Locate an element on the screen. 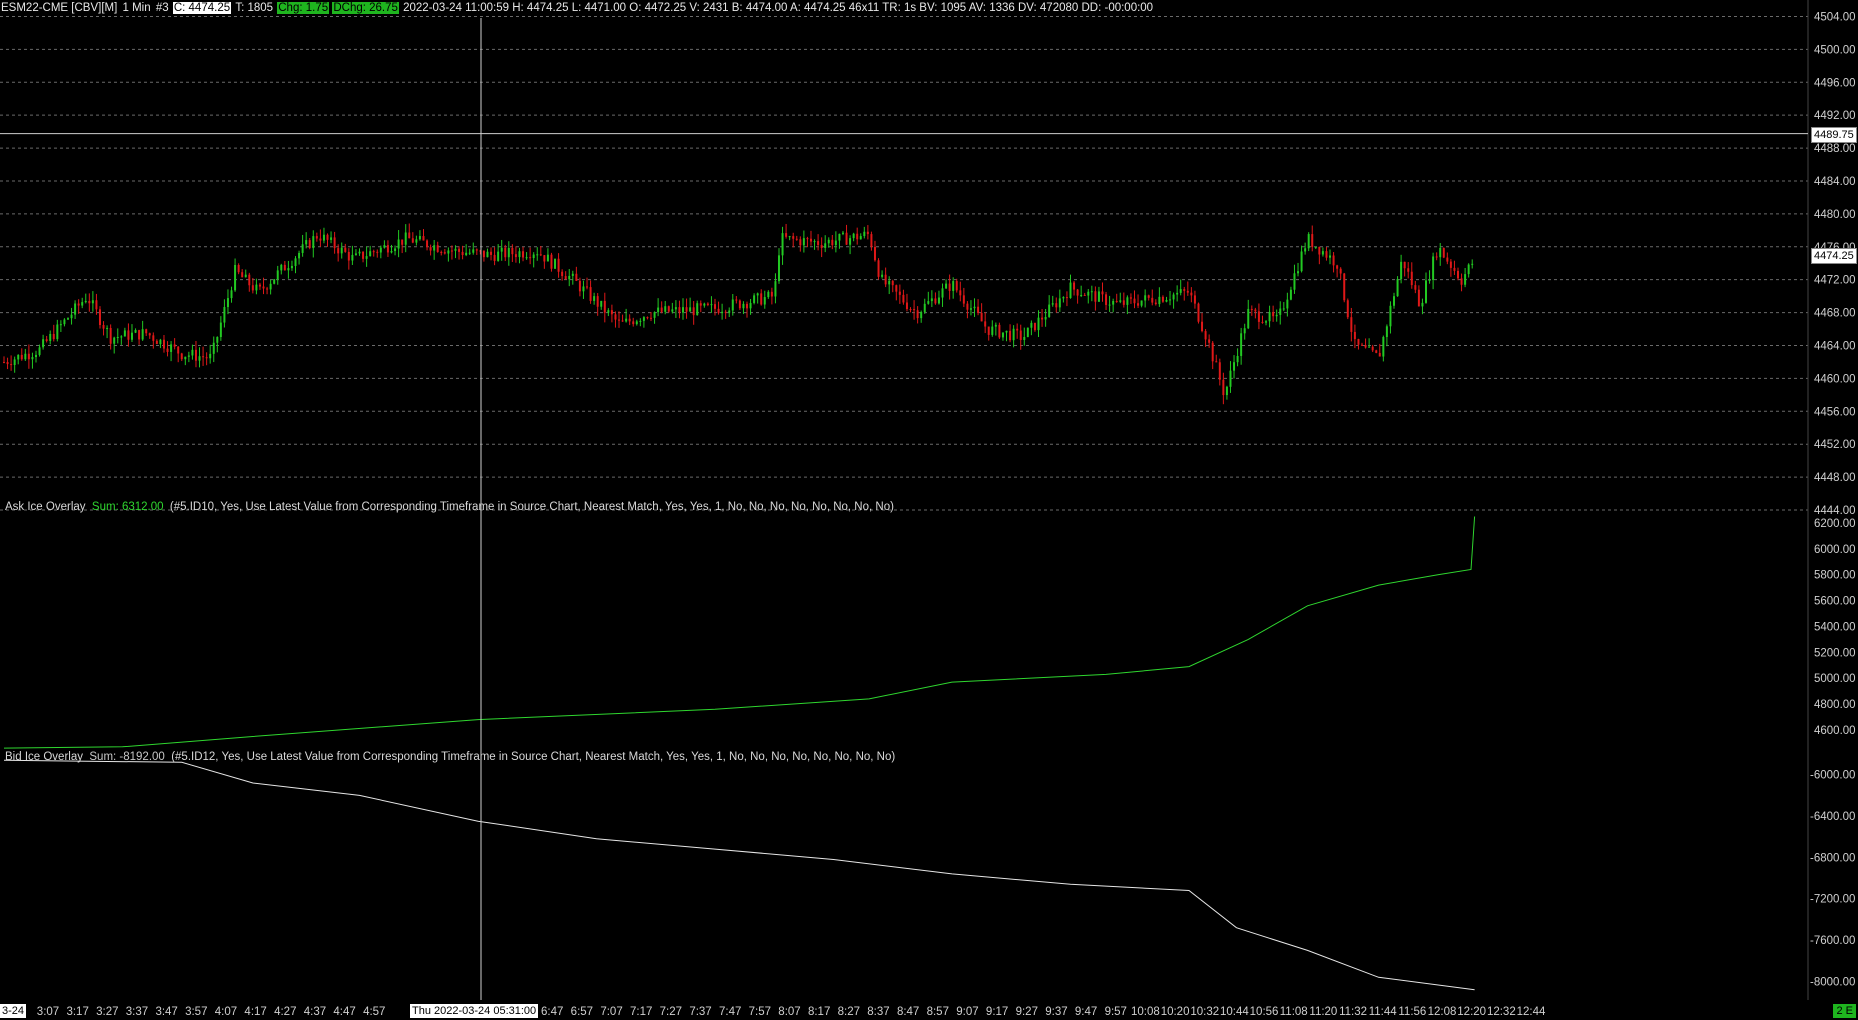 The image size is (1858, 1020). time-axis-label-40: 10:44 is located at coordinates (1234, 1012).